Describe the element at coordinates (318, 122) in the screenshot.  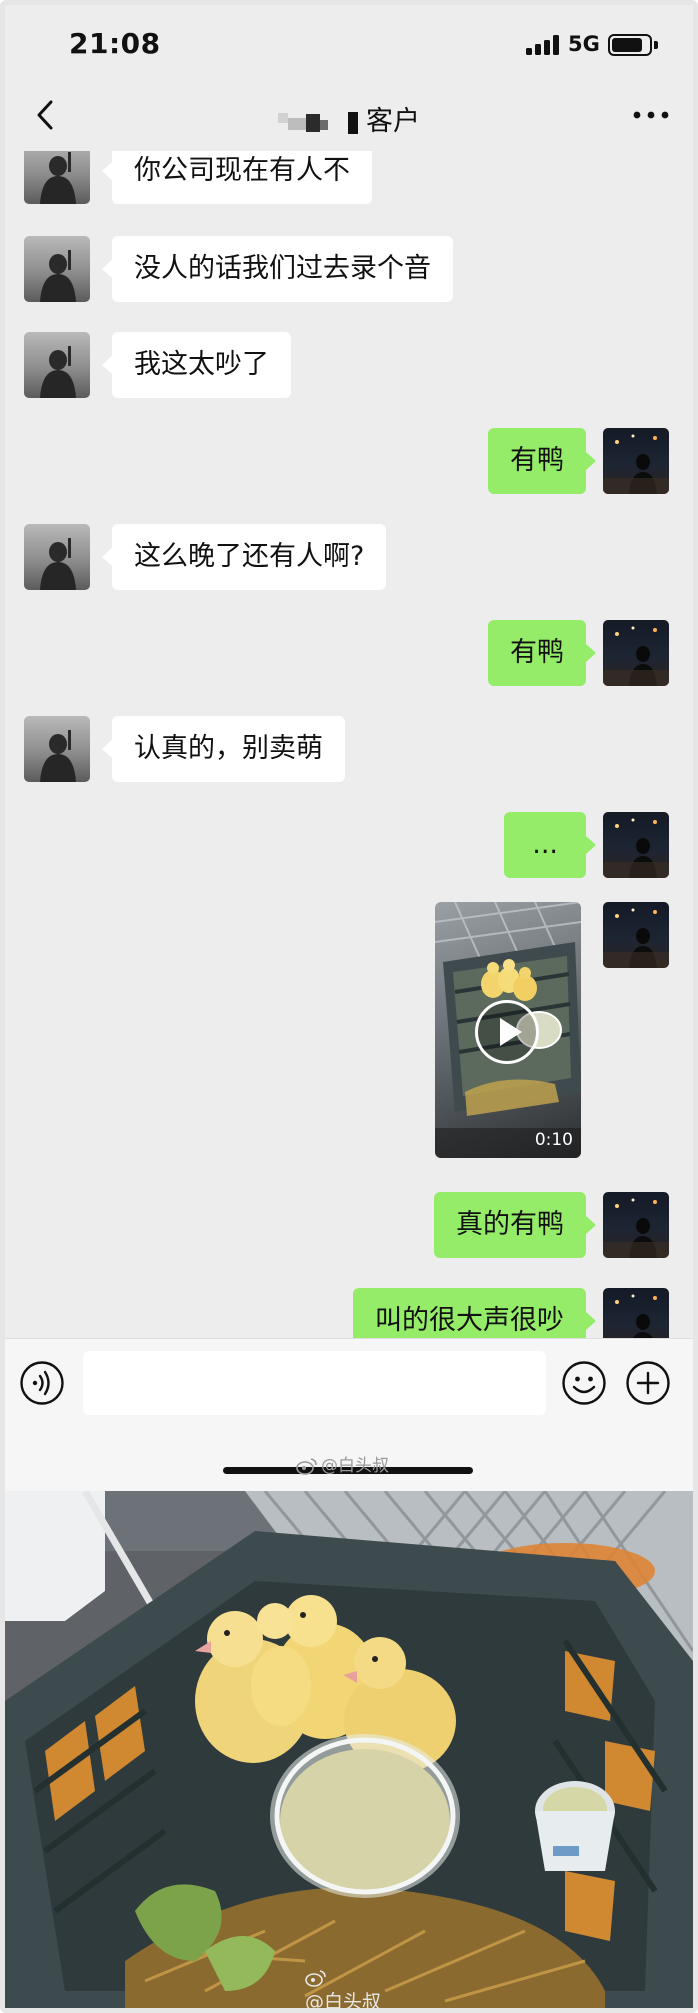
I see `redacted-name` at that location.